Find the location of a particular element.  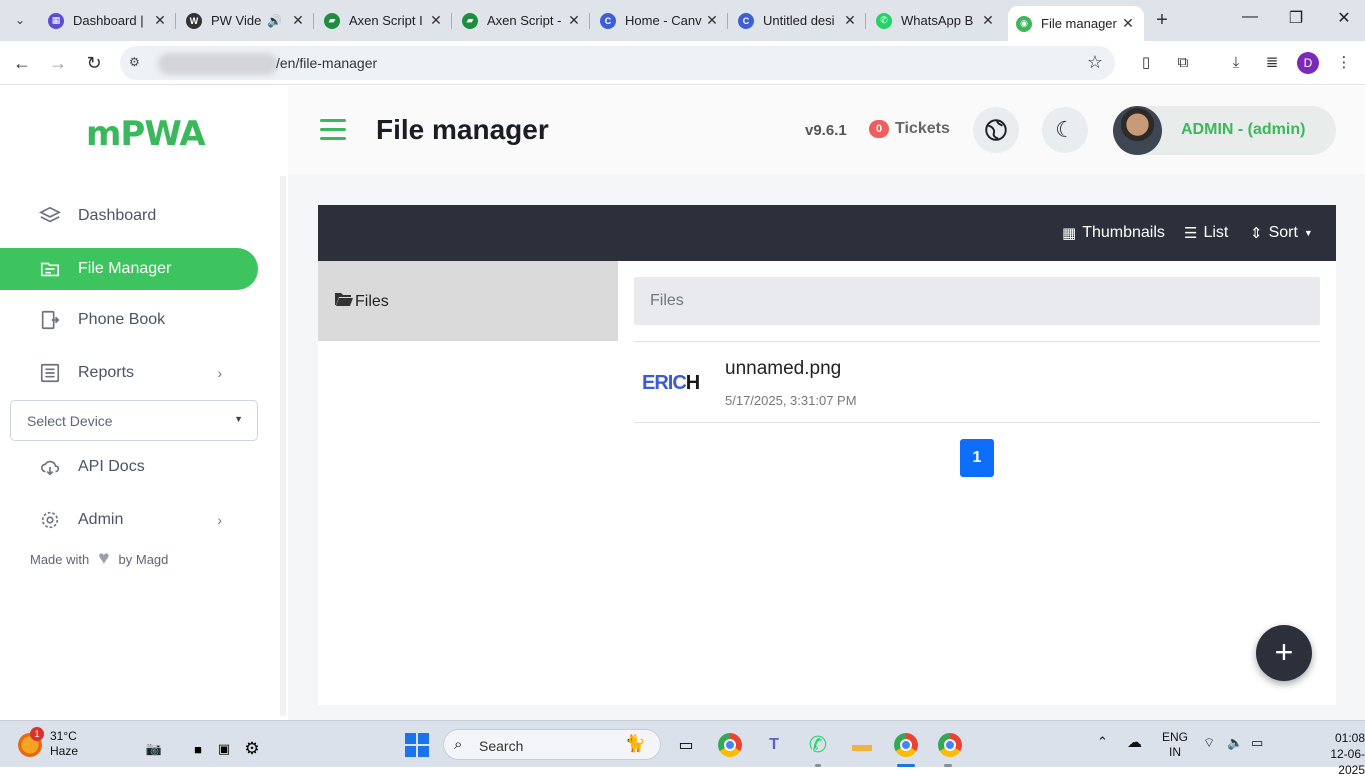

view-list-button: ☰ List is located at coordinates (1206, 233).